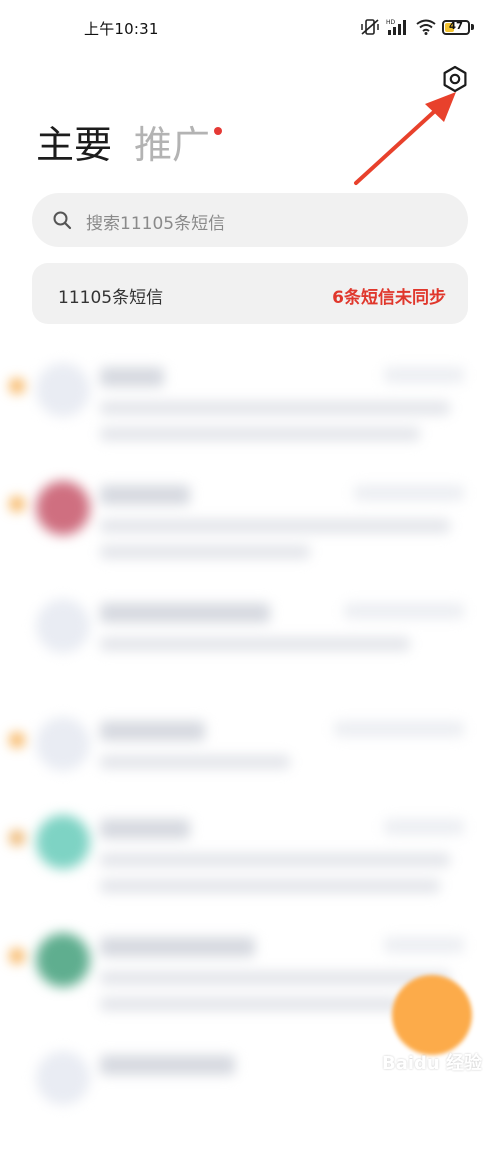  I want to click on tab-primary: 主要, so click(74, 145).